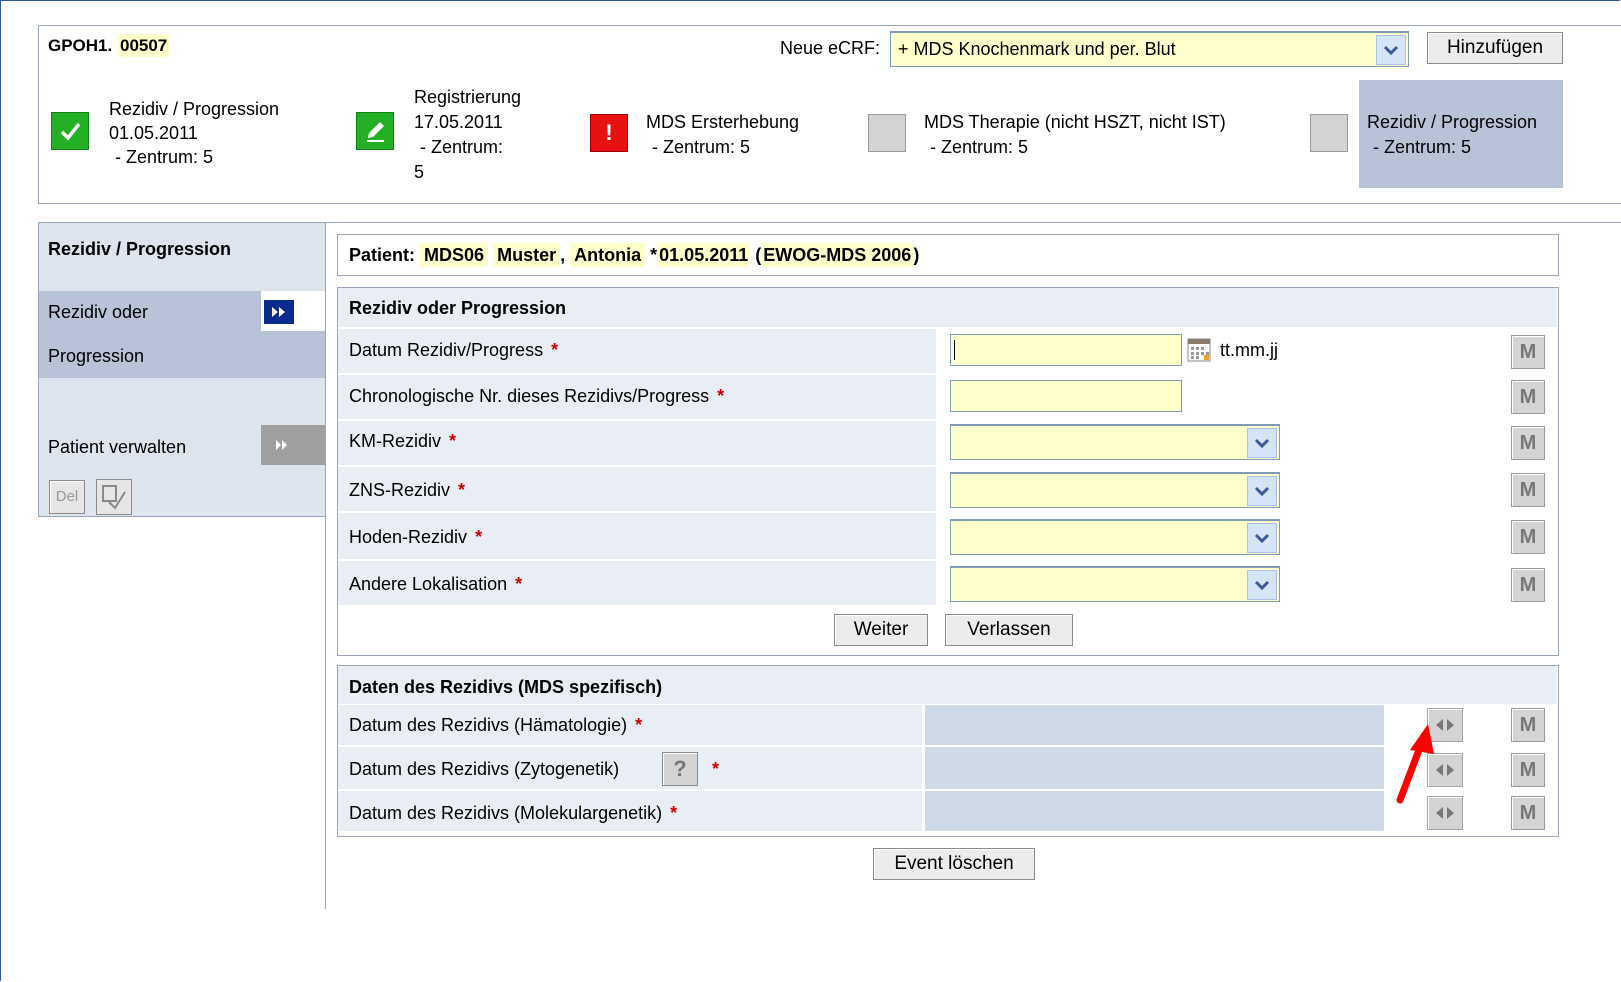  Describe the element at coordinates (67, 497) in the screenshot. I see `del-button: Del` at that location.